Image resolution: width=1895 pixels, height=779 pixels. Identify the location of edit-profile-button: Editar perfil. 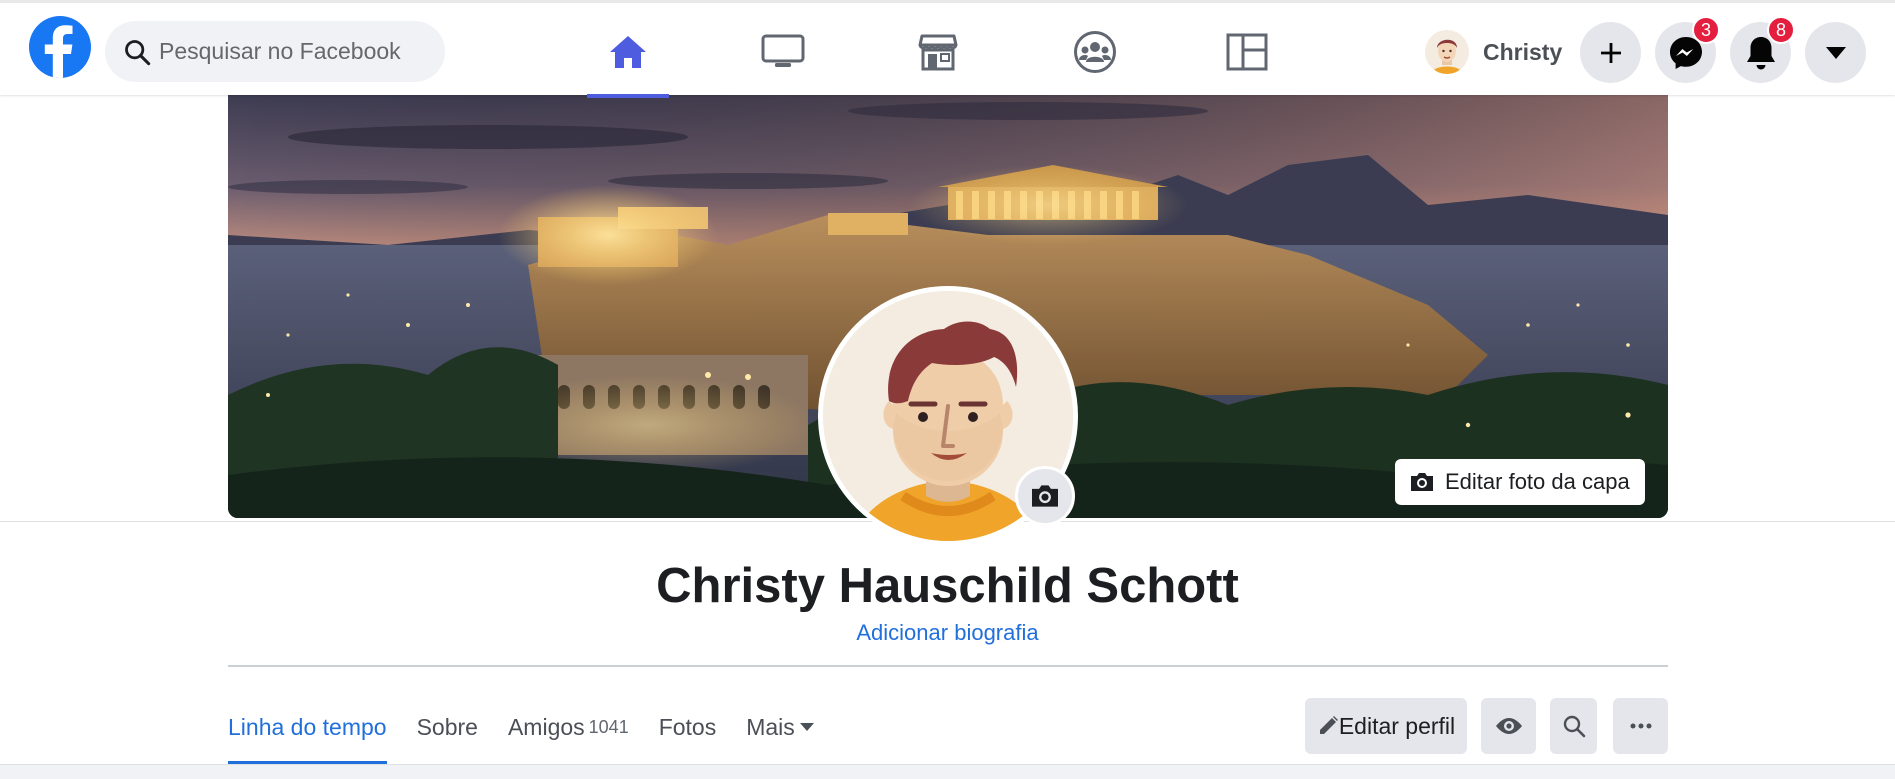
(1386, 726).